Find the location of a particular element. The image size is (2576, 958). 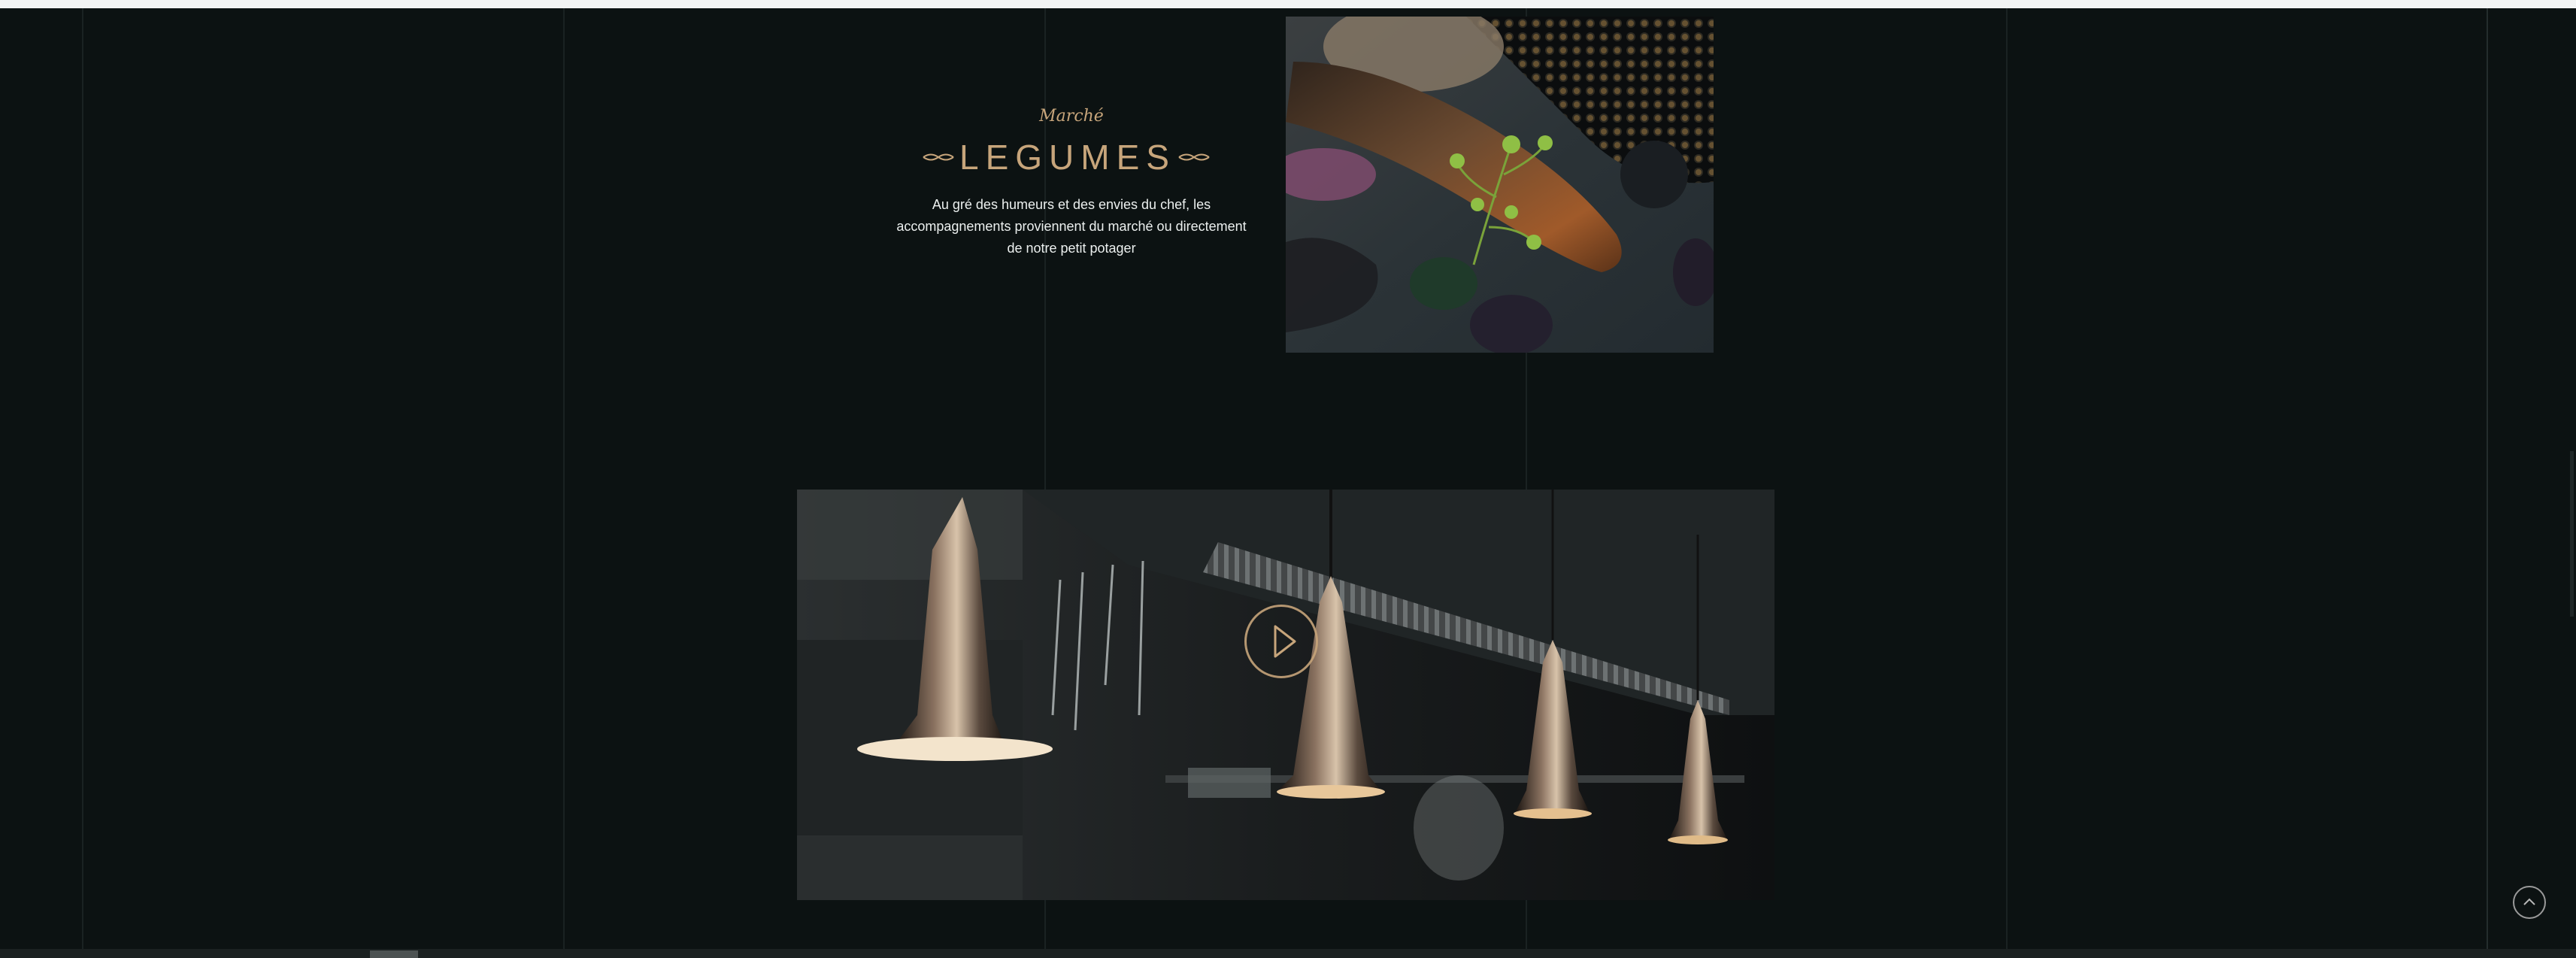

video-play-button is located at coordinates (1281, 641).